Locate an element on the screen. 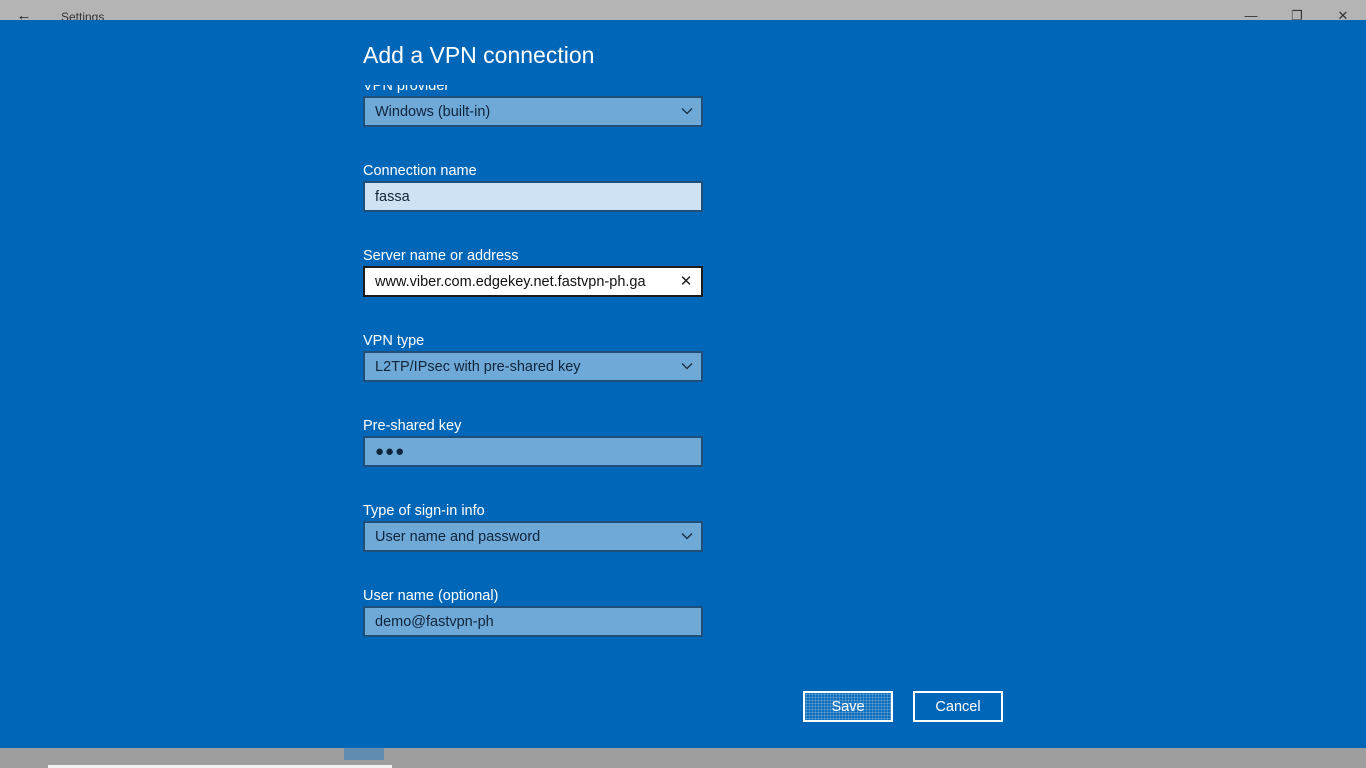 Image resolution: width=1366 pixels, height=768 pixels. field-pre-shared-key: Pre-shared key ●●● is located at coordinates (533, 441).